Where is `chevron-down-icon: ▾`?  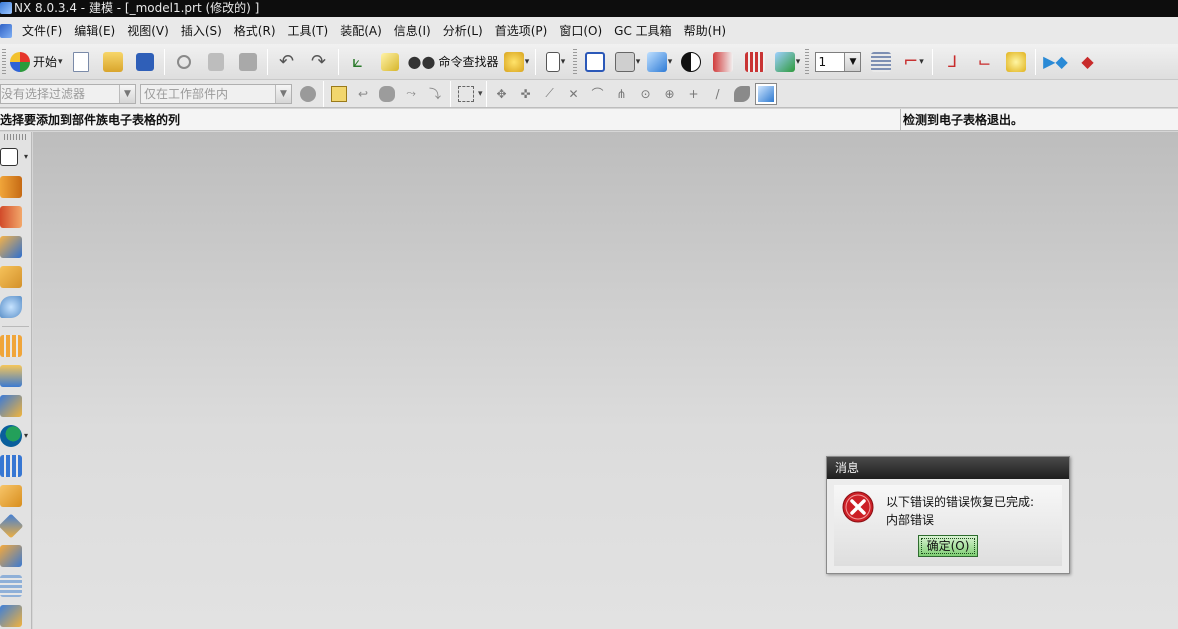
chevron-down-icon: ▾ is located at coordinates (480, 94).